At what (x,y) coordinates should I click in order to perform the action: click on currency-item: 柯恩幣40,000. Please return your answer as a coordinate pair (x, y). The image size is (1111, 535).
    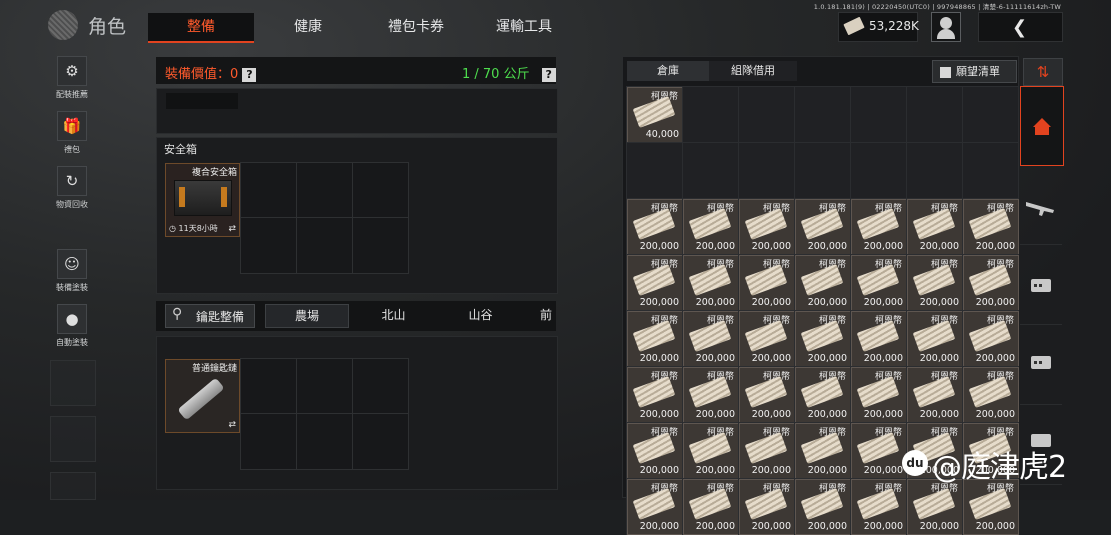
    Looking at the image, I should click on (655, 115).